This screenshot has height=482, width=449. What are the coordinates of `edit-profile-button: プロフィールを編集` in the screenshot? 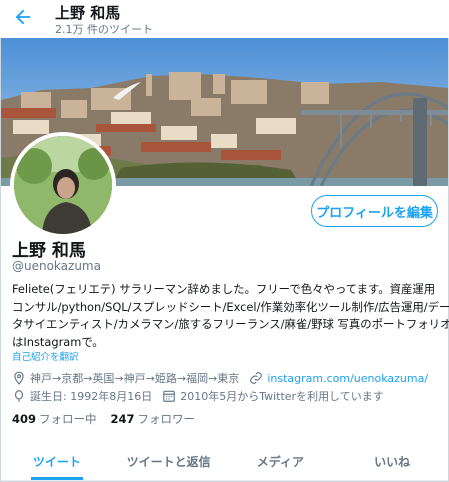 It's located at (374, 211).